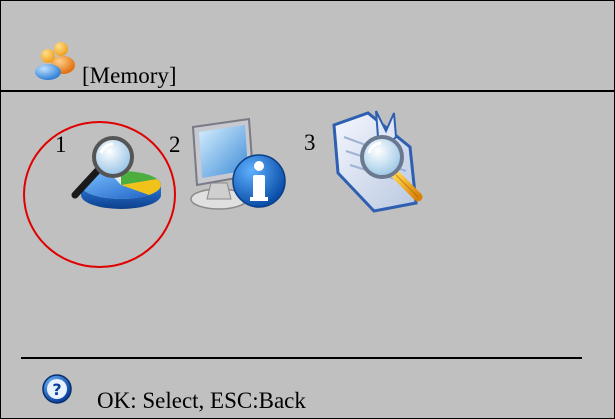 The width and height of the screenshot is (615, 419). I want to click on menu-item-1: 1, so click(110, 178).